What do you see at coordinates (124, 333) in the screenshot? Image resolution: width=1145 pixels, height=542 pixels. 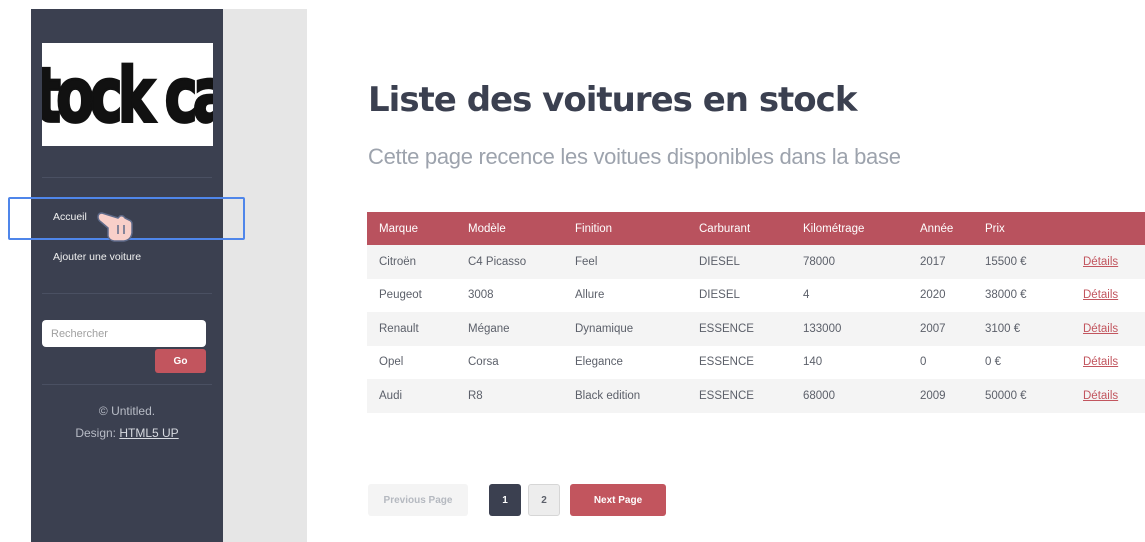 I see `search-input` at bounding box center [124, 333].